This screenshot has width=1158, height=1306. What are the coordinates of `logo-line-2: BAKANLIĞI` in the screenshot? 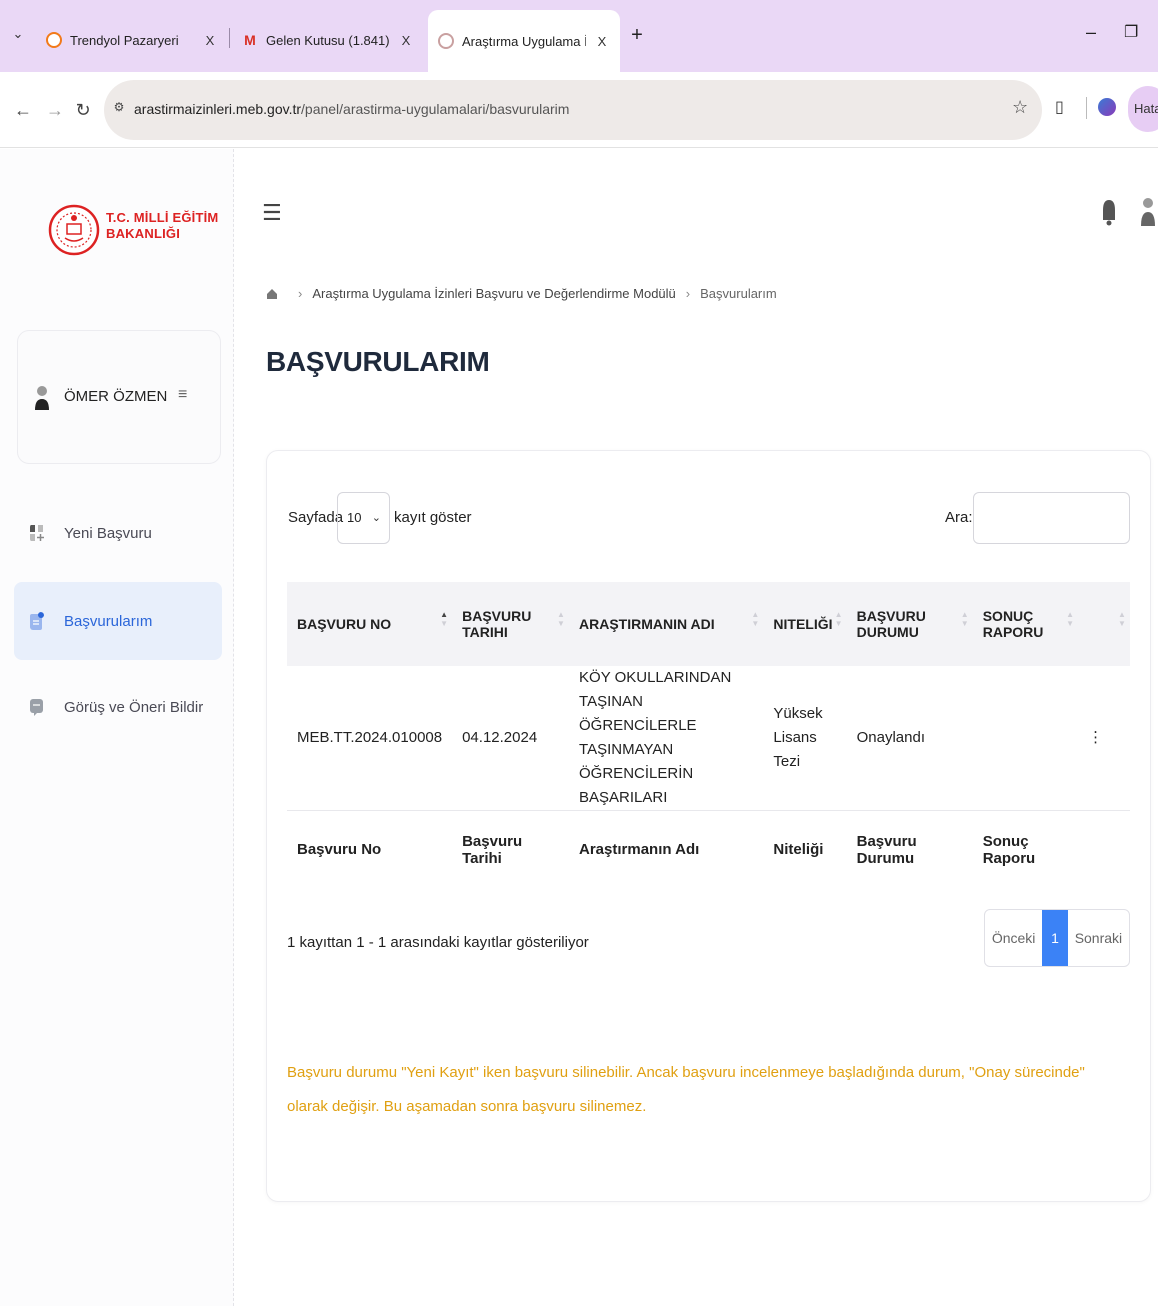 It's located at (143, 233).